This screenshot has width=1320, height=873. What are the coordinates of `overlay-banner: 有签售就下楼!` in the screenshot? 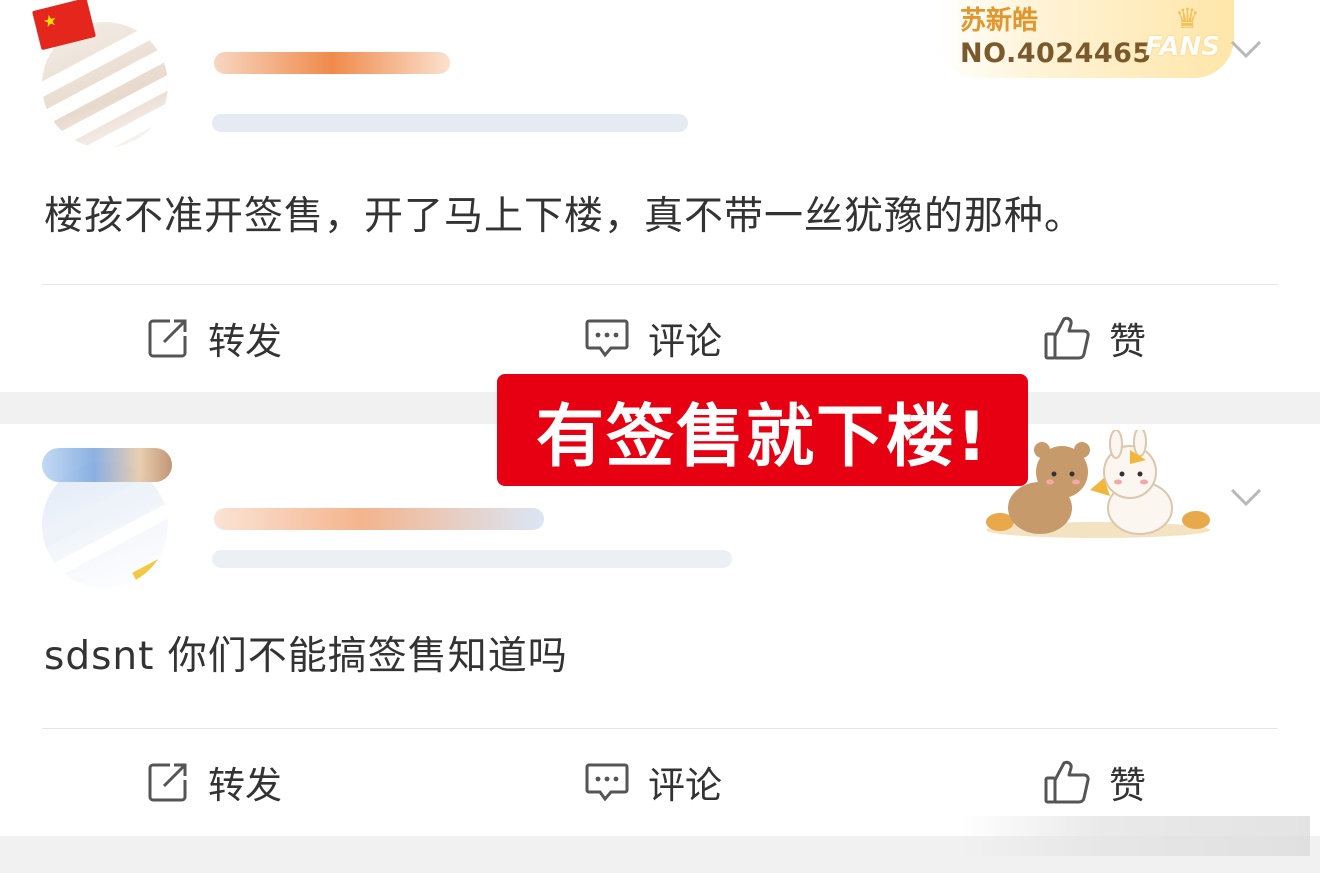 It's located at (762, 430).